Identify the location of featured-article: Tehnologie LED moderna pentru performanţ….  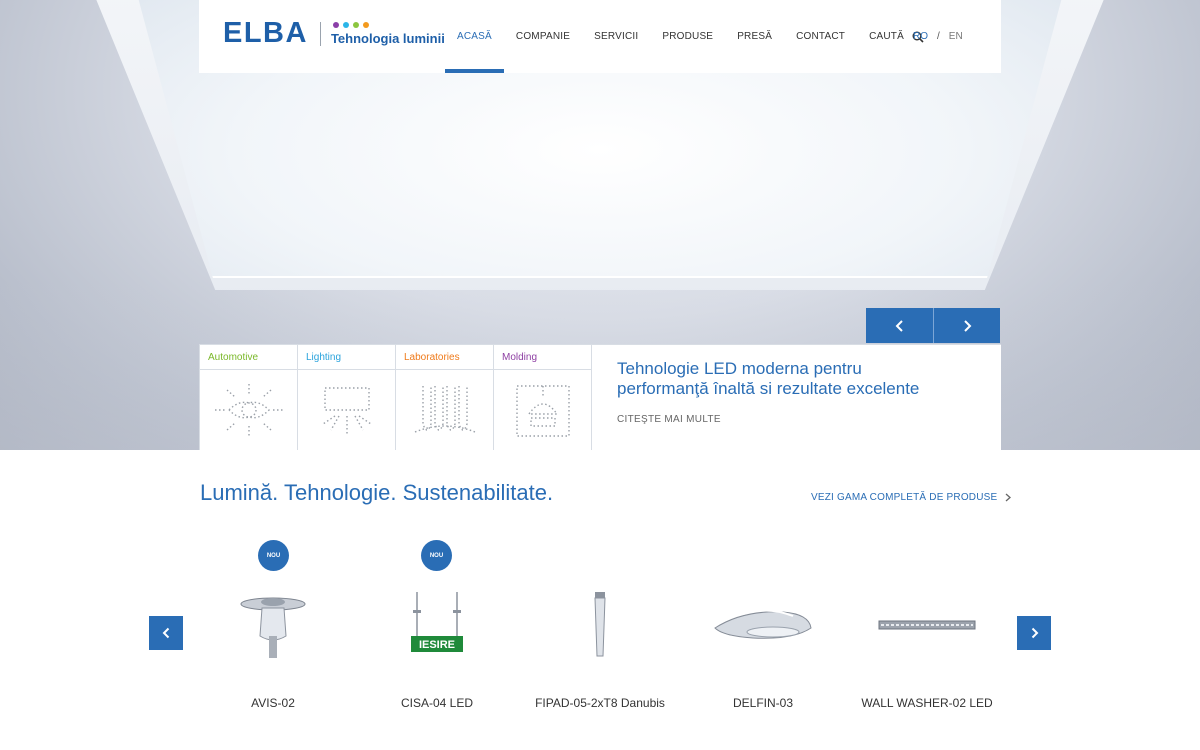
(796, 397).